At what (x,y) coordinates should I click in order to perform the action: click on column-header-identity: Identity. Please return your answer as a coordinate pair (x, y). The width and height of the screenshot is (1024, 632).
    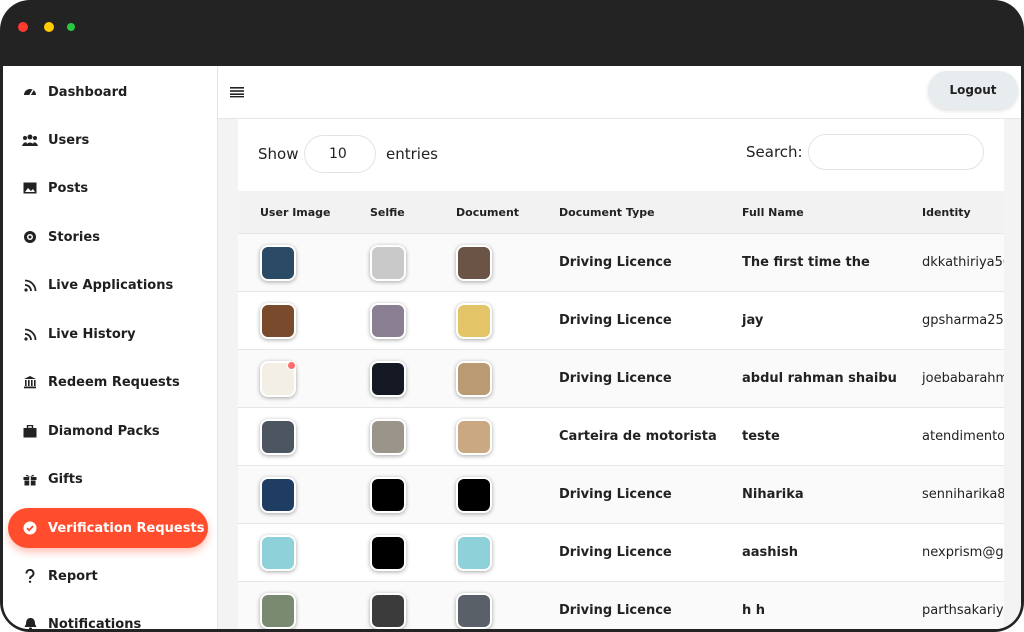
    Looking at the image, I should click on (952, 212).